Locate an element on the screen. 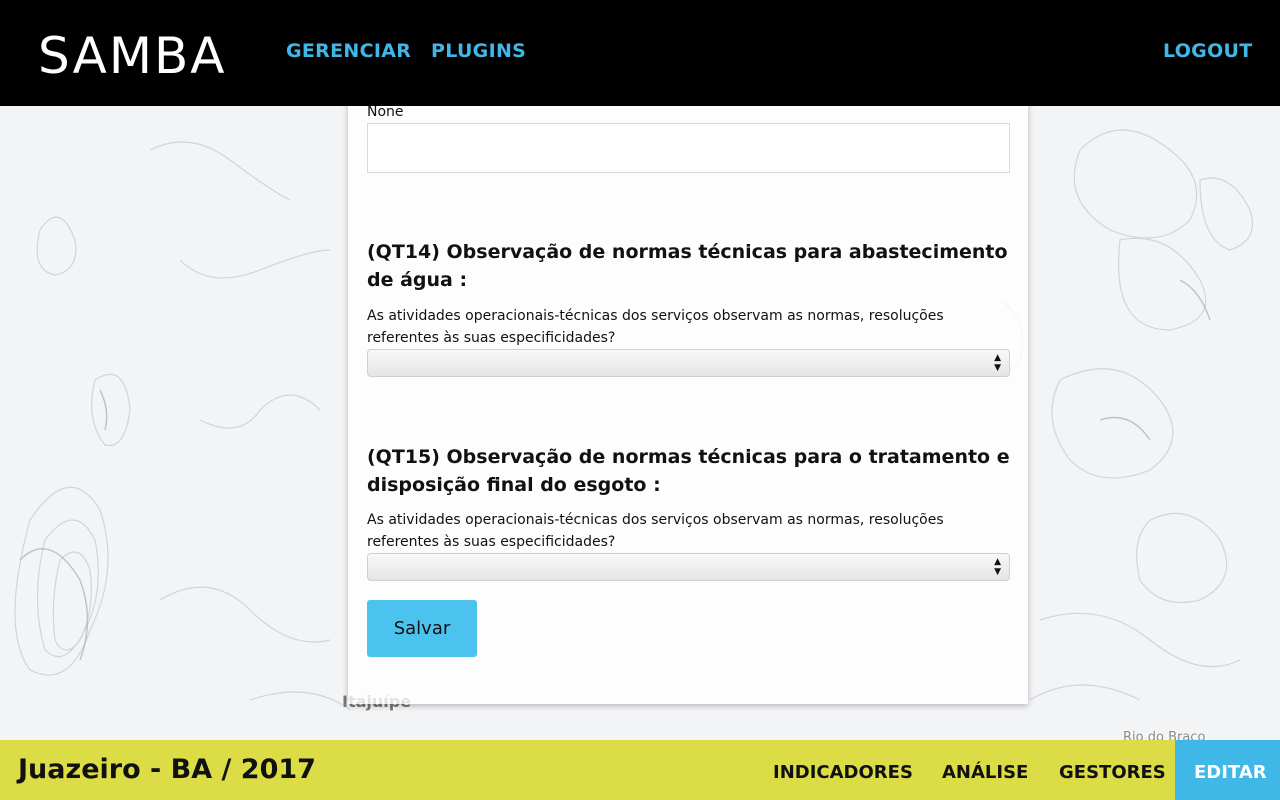 This screenshot has width=1280, height=800. tab-editar-label: EDITAR is located at coordinates (1230, 772).